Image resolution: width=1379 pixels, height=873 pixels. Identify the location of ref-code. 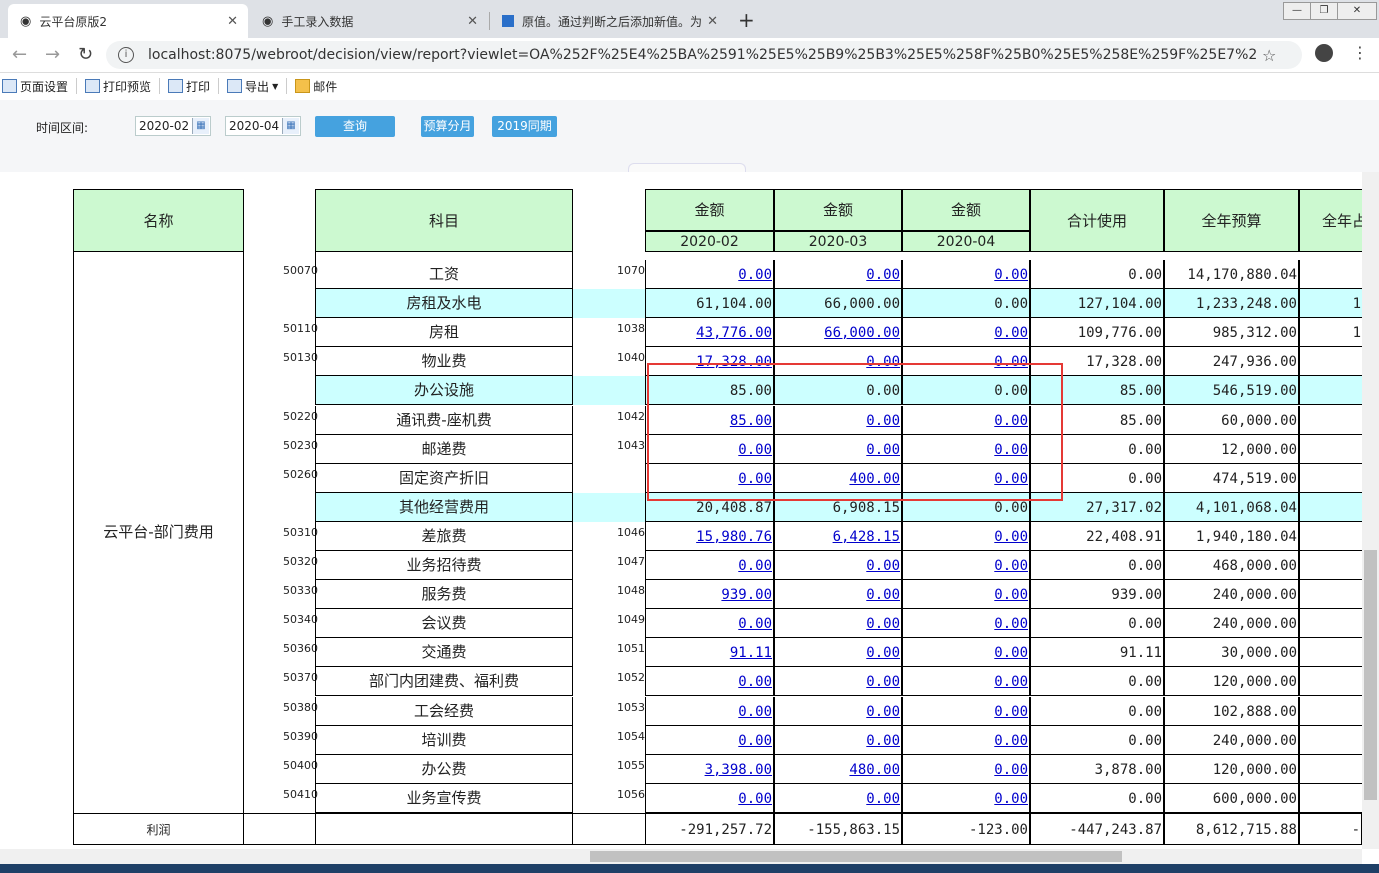
(630, 507).